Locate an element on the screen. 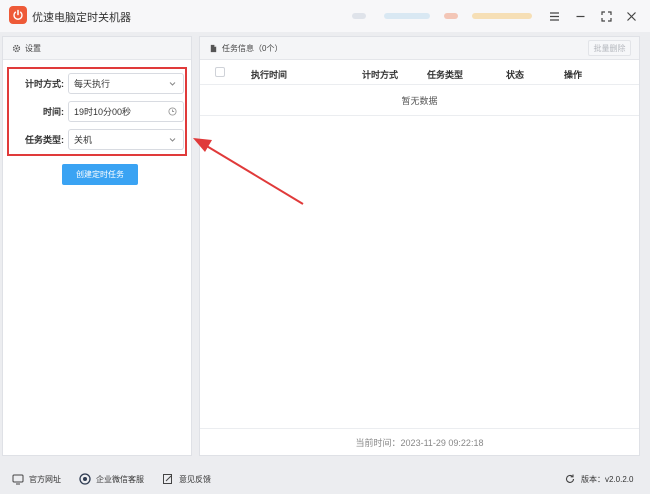  task-type-select: 关机 is located at coordinates (126, 139).